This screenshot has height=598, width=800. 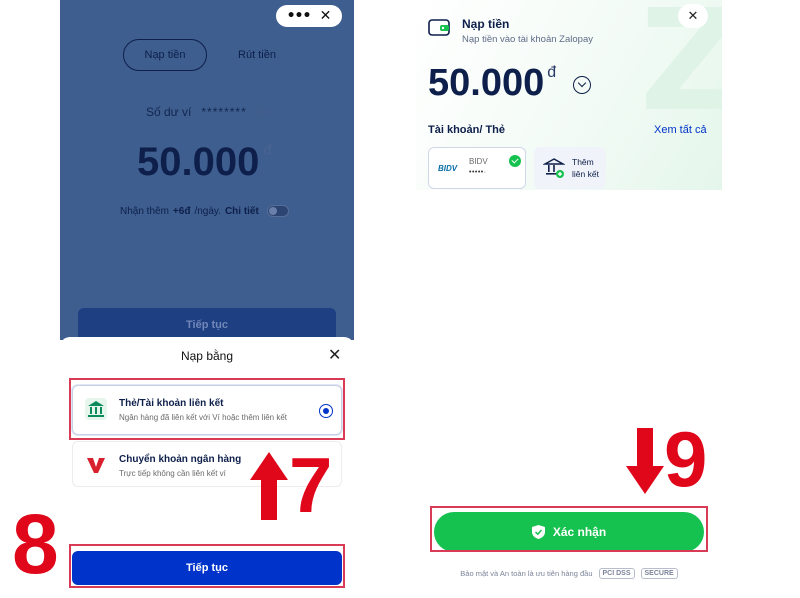 I want to click on sheet-title: Nạp bằng, so click(x=207, y=356).